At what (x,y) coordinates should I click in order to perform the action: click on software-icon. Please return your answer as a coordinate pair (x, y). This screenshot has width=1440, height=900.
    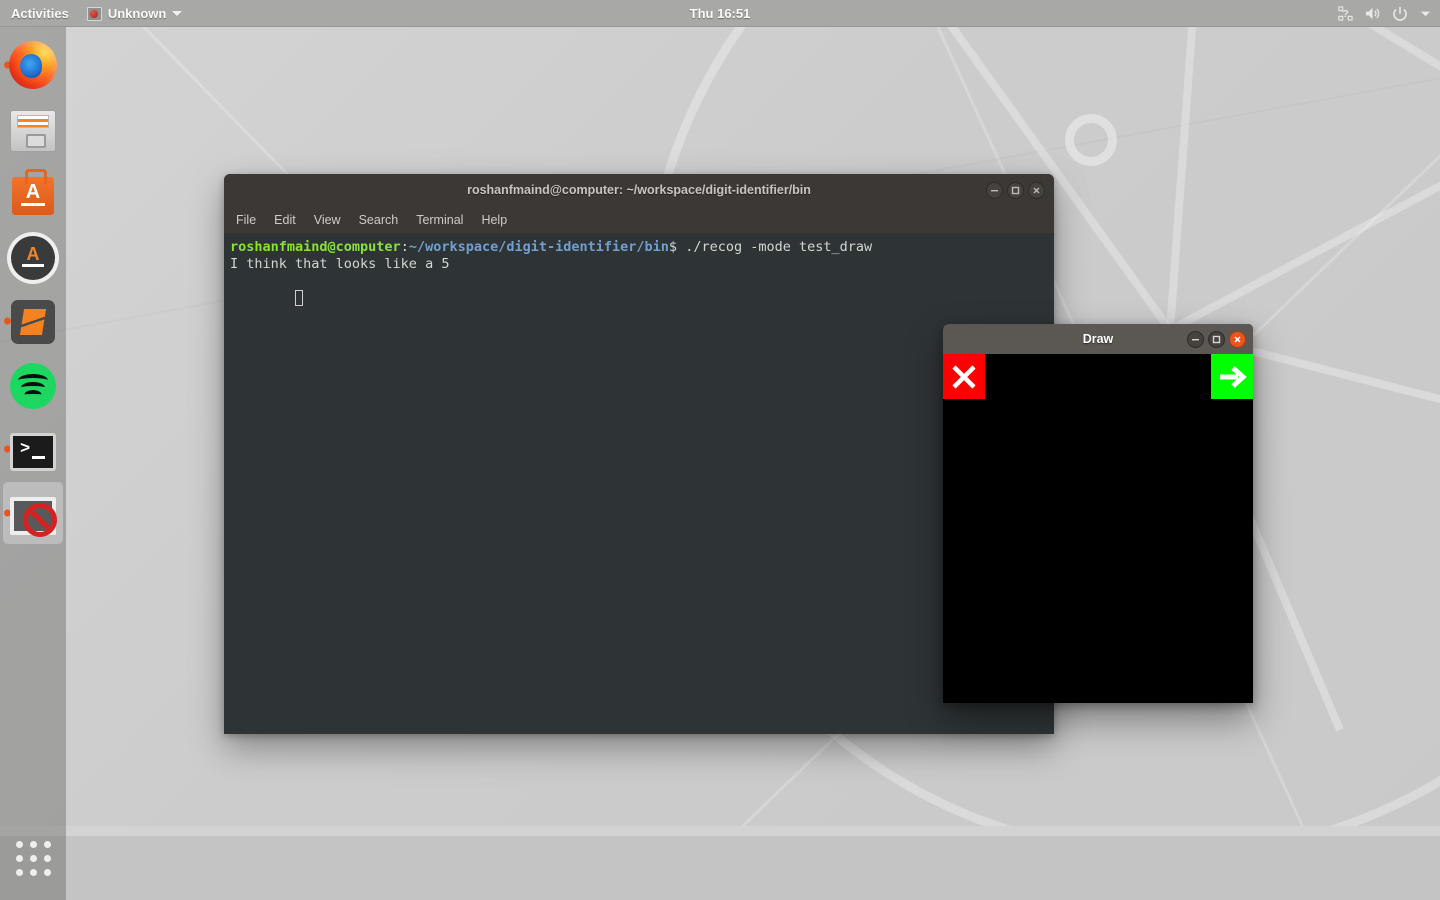
    Looking at the image, I should click on (33, 192).